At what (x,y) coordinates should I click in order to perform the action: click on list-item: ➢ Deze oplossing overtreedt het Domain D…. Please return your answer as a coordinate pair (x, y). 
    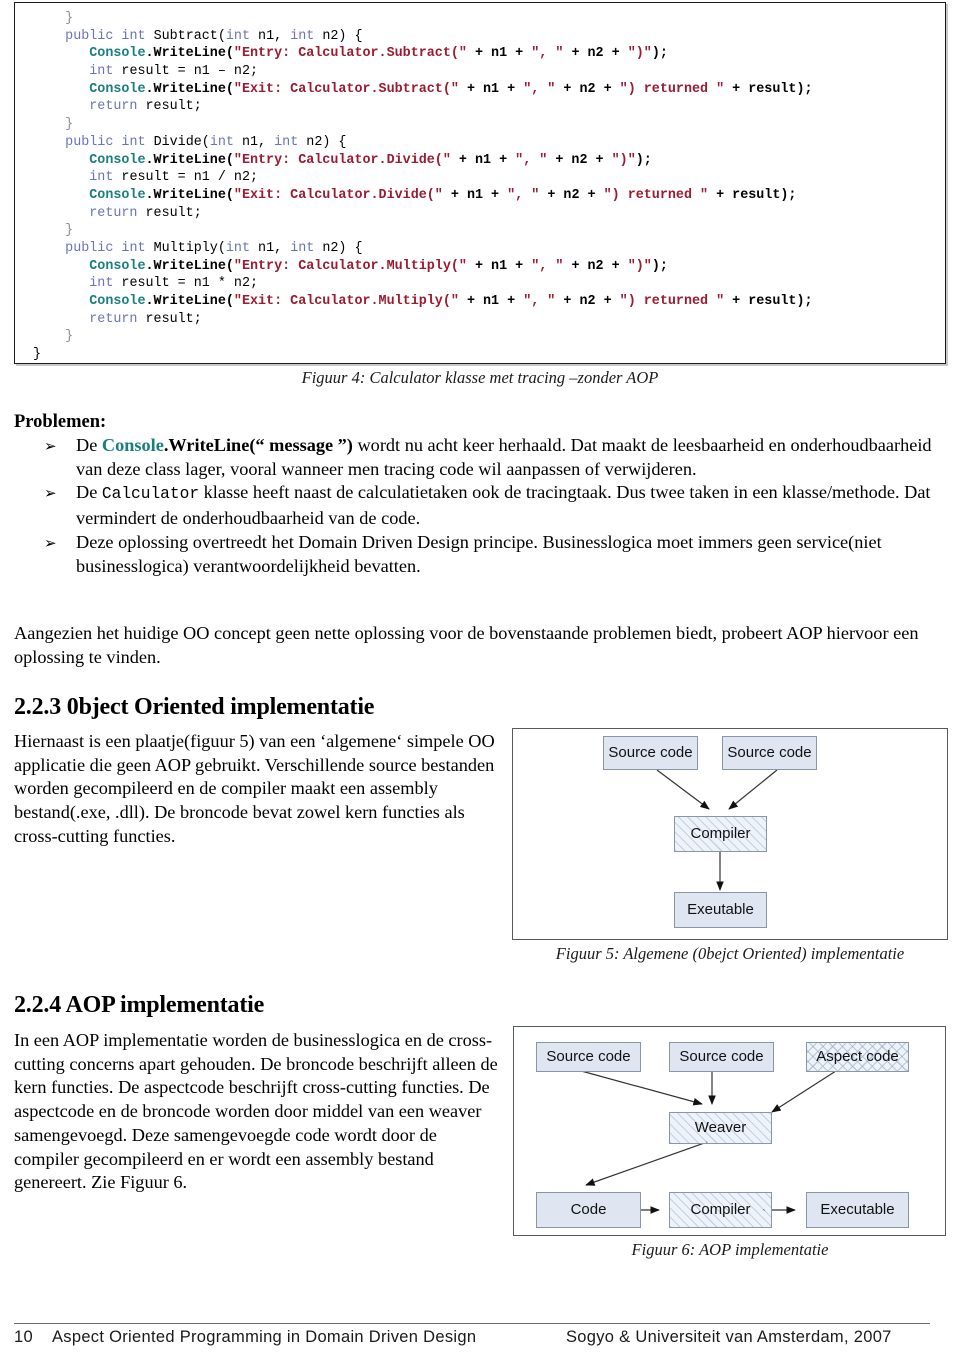
    Looking at the image, I should click on (480, 554).